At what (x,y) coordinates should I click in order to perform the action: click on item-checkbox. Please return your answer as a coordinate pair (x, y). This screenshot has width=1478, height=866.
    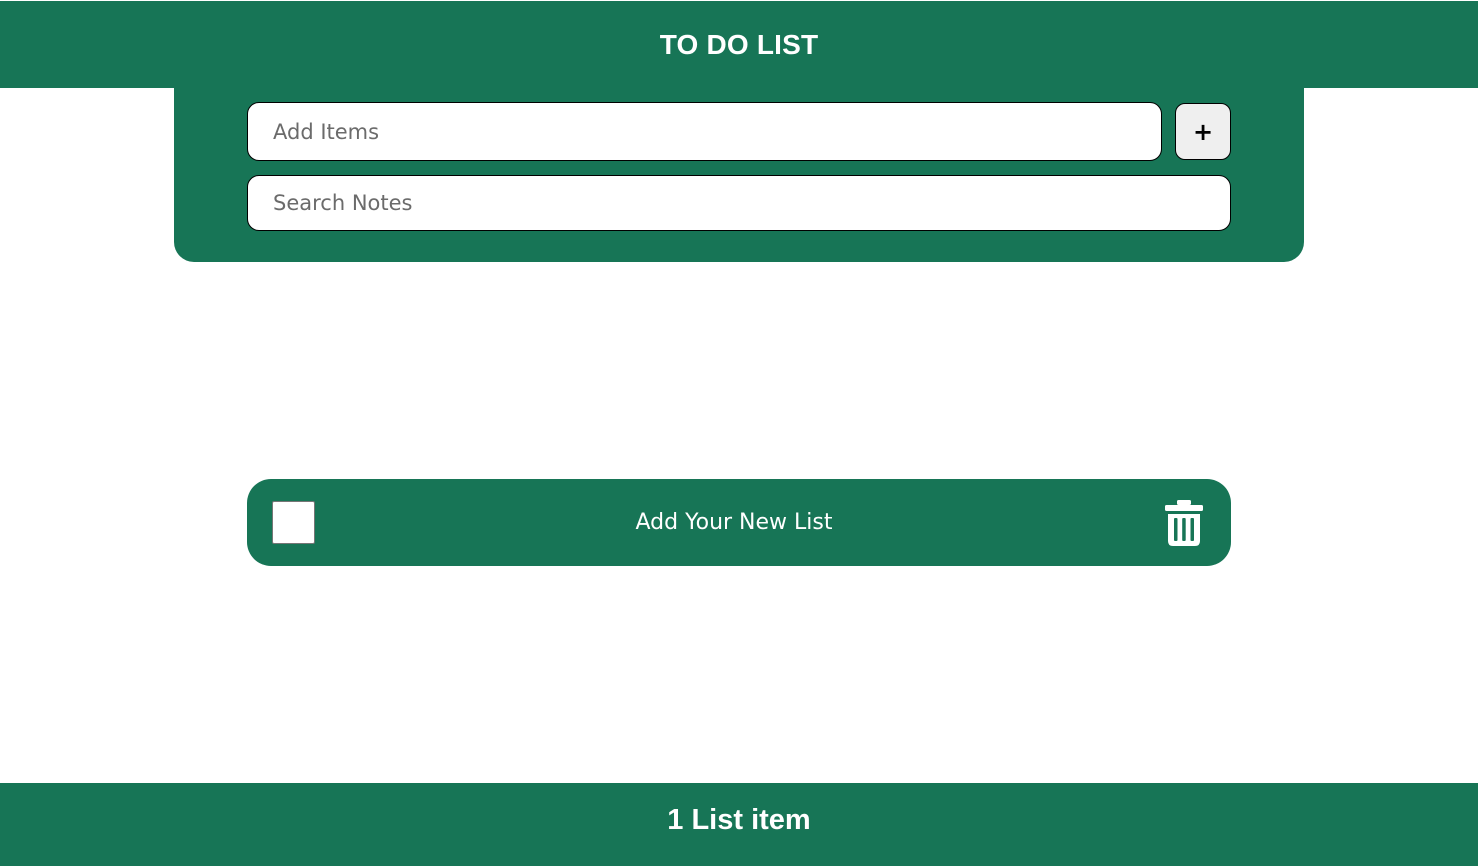
    Looking at the image, I should click on (293, 522).